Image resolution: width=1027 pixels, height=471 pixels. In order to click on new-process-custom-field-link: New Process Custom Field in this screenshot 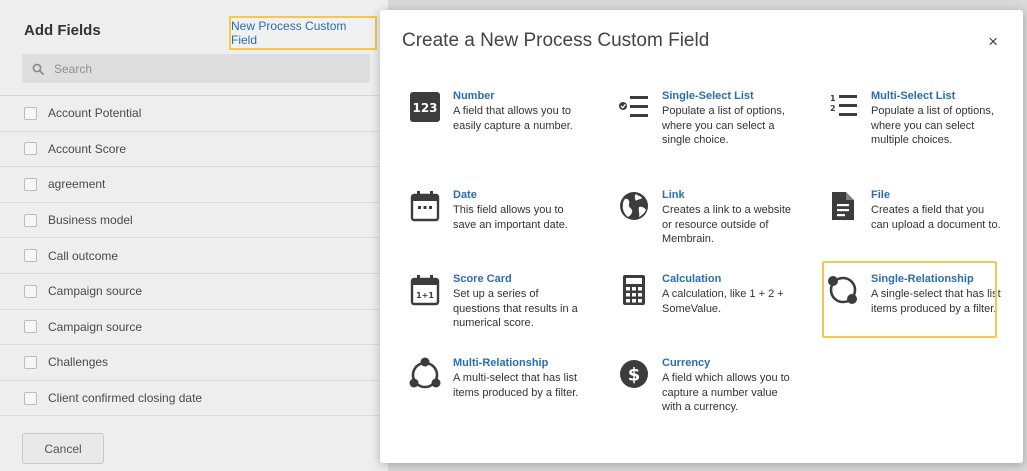, I will do `click(303, 33)`.